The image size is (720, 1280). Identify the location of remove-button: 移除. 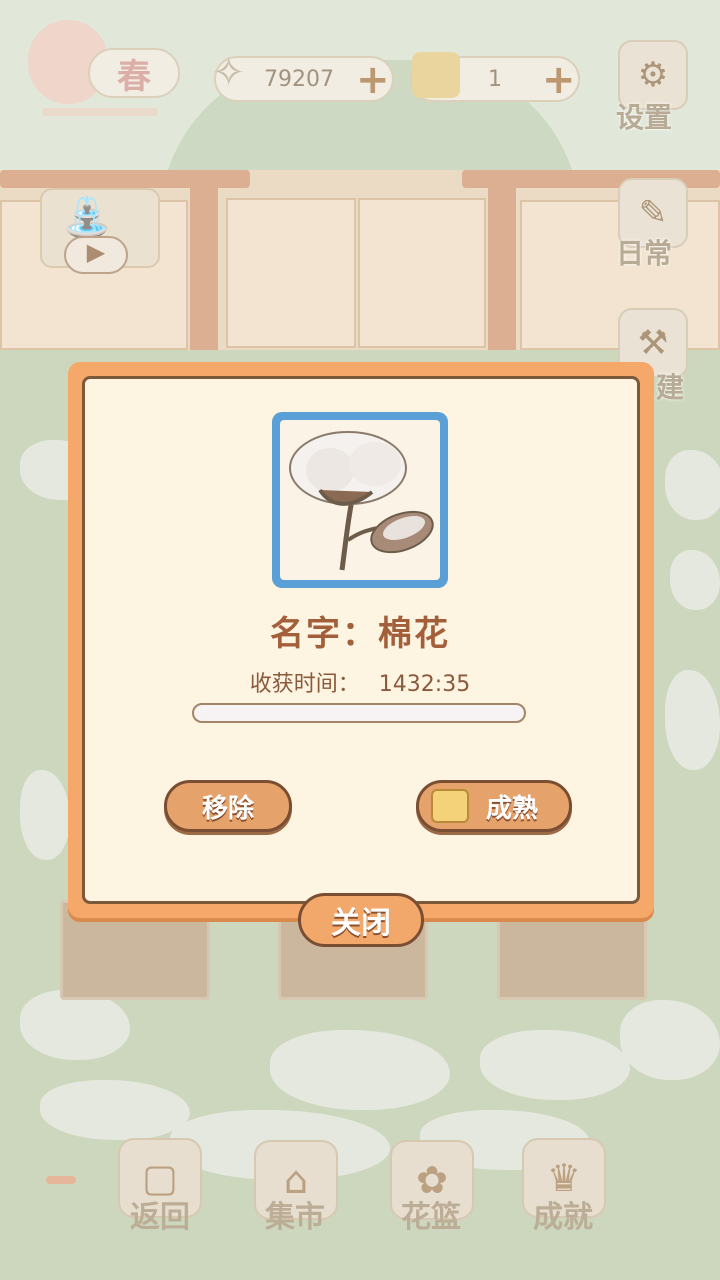
(228, 806).